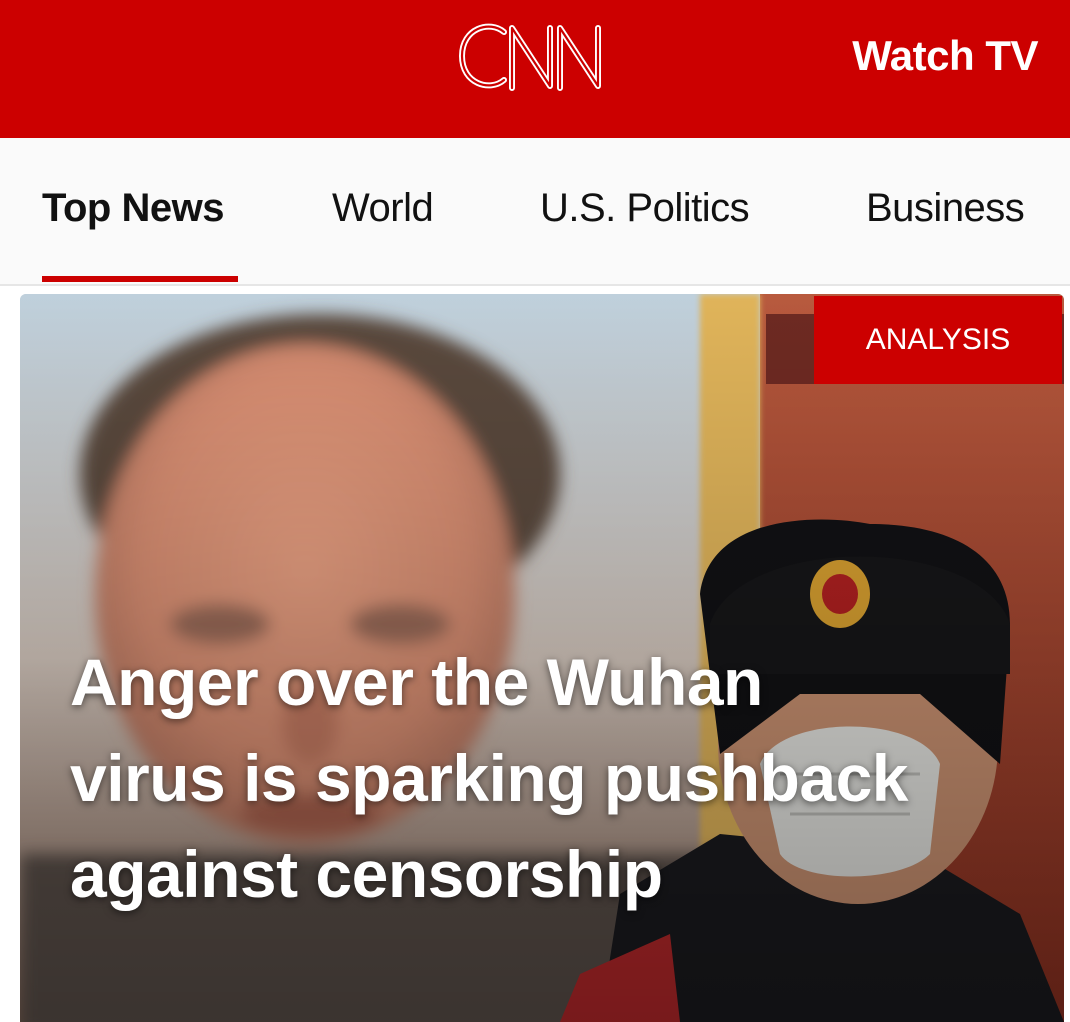  What do you see at coordinates (945, 208) in the screenshot?
I see `nav-tab-business: Business` at bounding box center [945, 208].